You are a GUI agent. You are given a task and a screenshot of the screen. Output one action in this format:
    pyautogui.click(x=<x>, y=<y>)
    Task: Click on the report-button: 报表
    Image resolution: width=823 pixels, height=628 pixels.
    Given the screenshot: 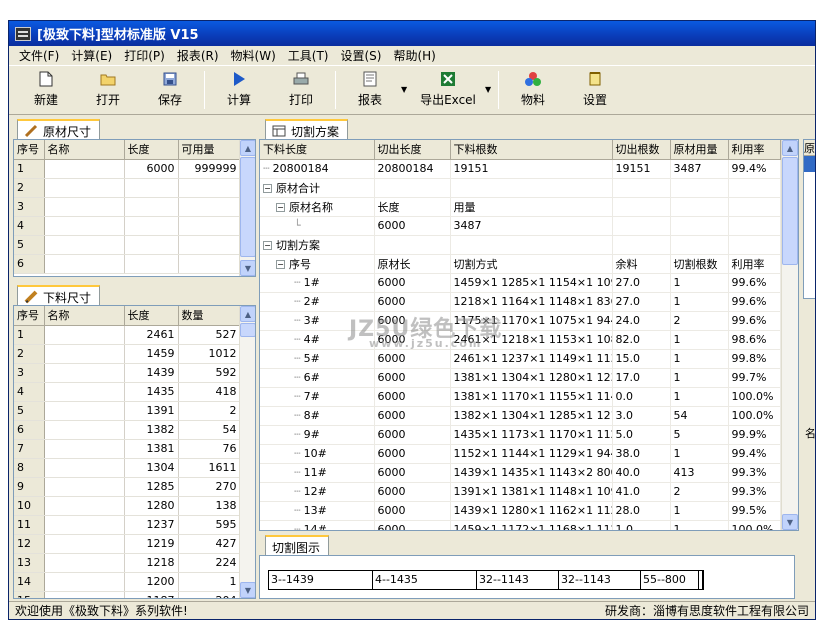 What is the action you would take?
    pyautogui.click(x=370, y=90)
    